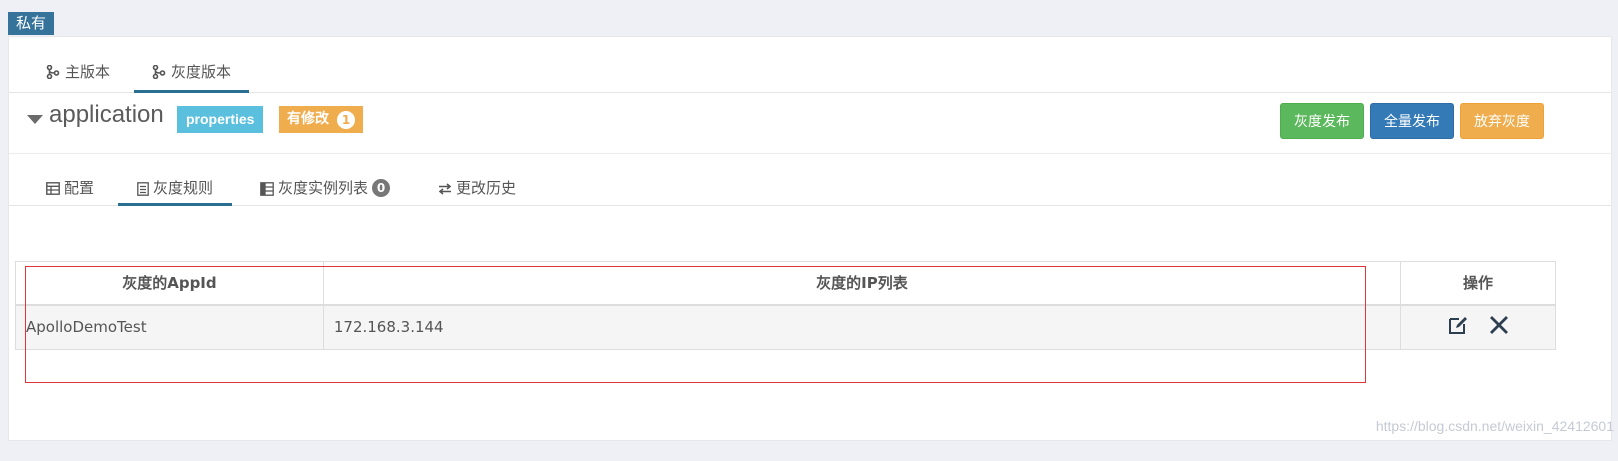 This screenshot has height=461, width=1618. Describe the element at coordinates (1499, 327) in the screenshot. I see `delete-icon` at that location.